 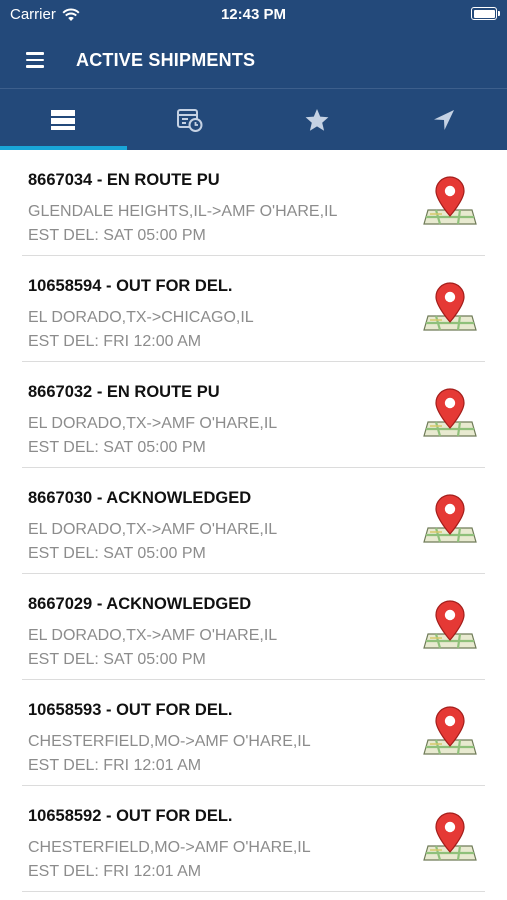 I want to click on list-icon, so click(x=63, y=120).